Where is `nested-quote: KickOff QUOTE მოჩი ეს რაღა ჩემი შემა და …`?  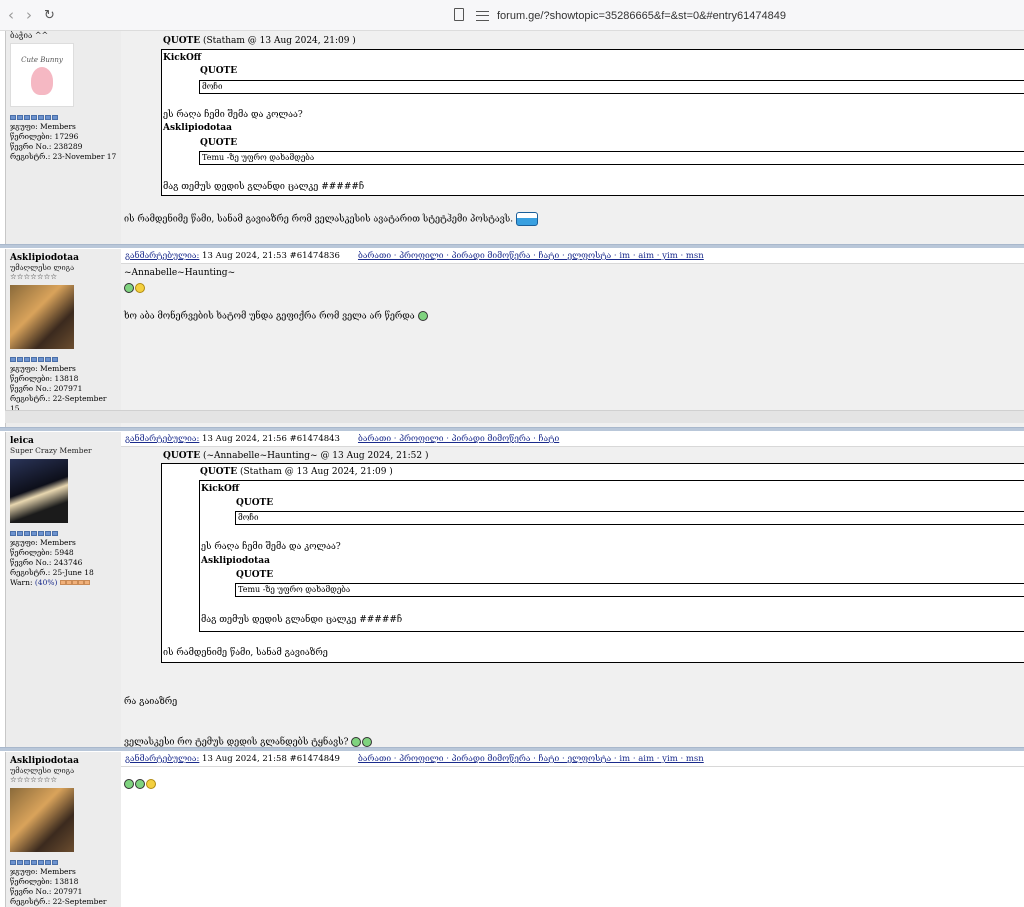 nested-quote: KickOff QUOTE მოჩი ეს რაღა ჩემი შემა და … is located at coordinates (611, 556).